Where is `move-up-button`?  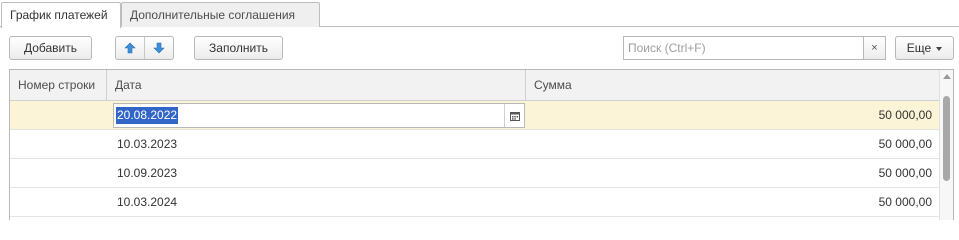
move-up-button is located at coordinates (130, 48).